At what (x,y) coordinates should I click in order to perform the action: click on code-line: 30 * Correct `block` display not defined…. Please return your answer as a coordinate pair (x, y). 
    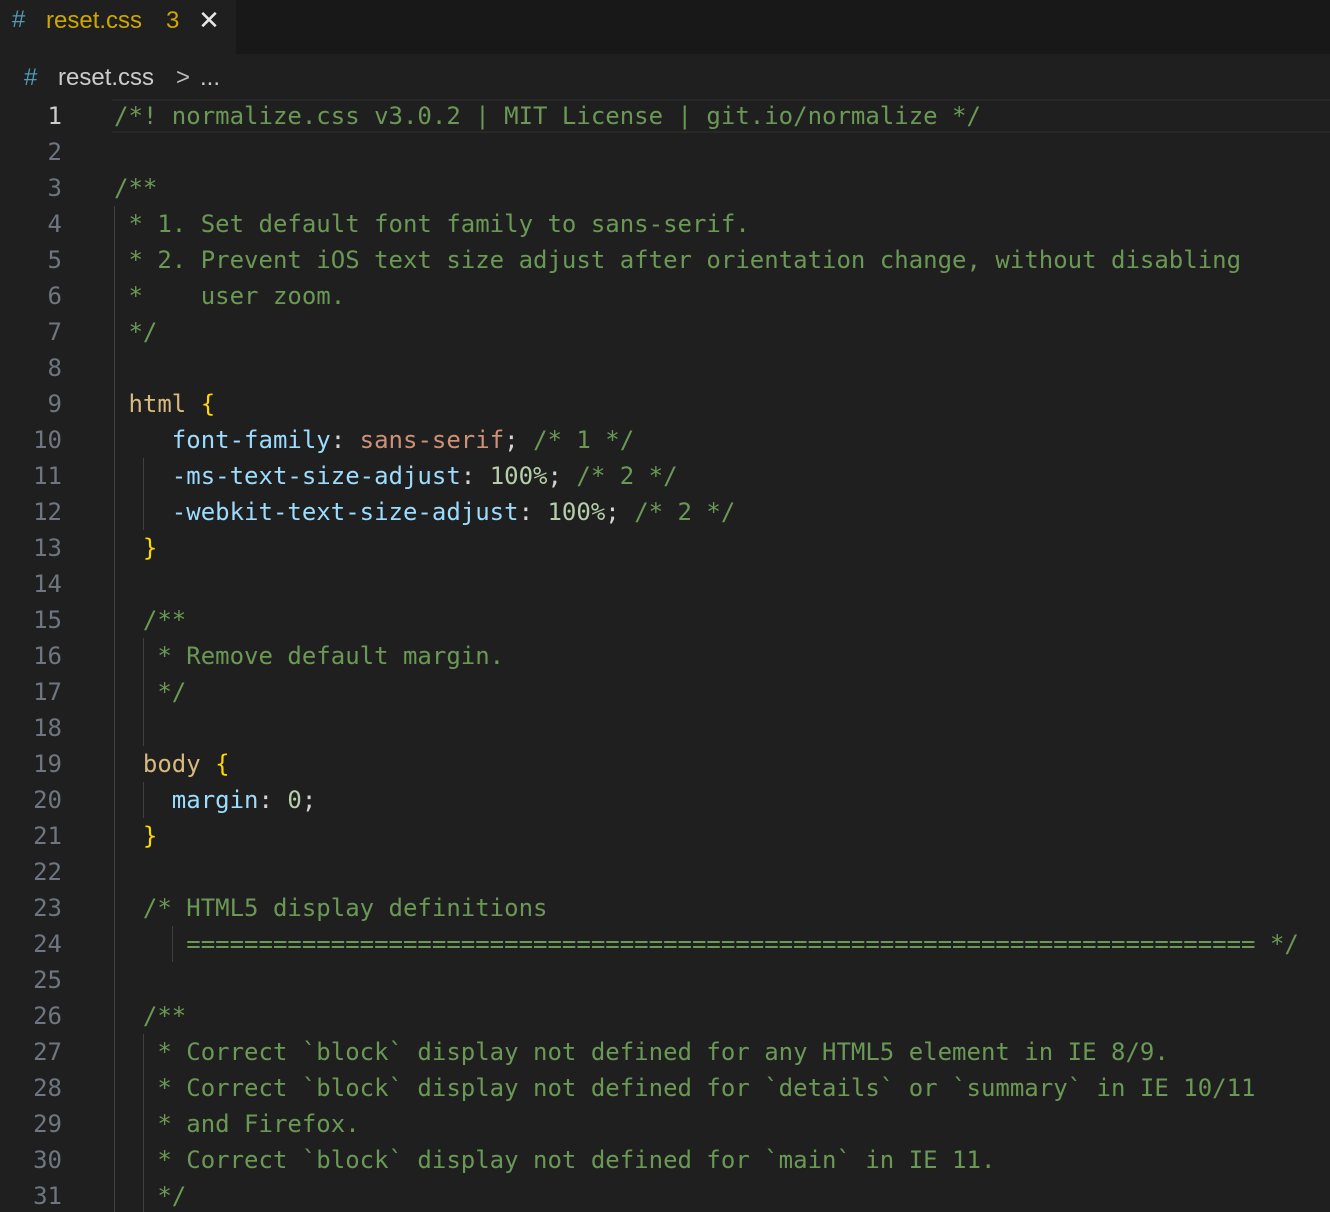
    Looking at the image, I should click on (665, 1160).